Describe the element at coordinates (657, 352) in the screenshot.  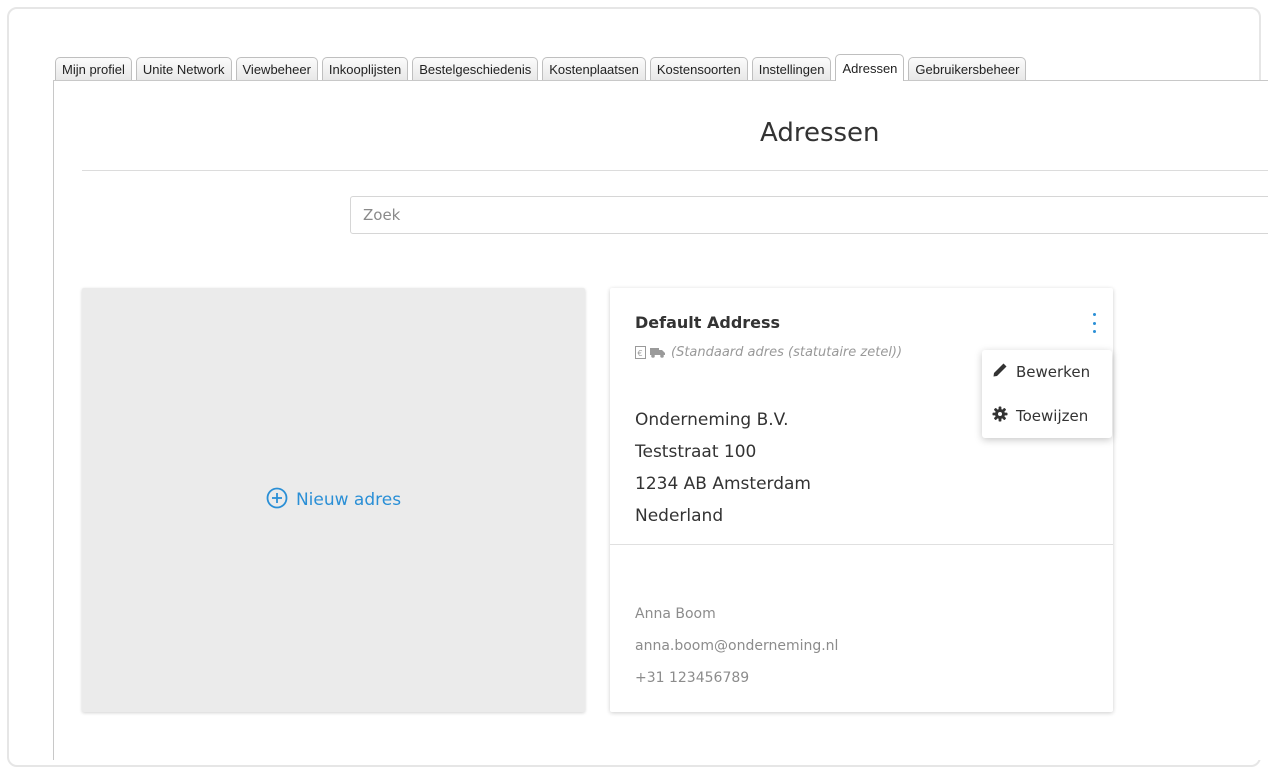
I see `truck-icon` at that location.